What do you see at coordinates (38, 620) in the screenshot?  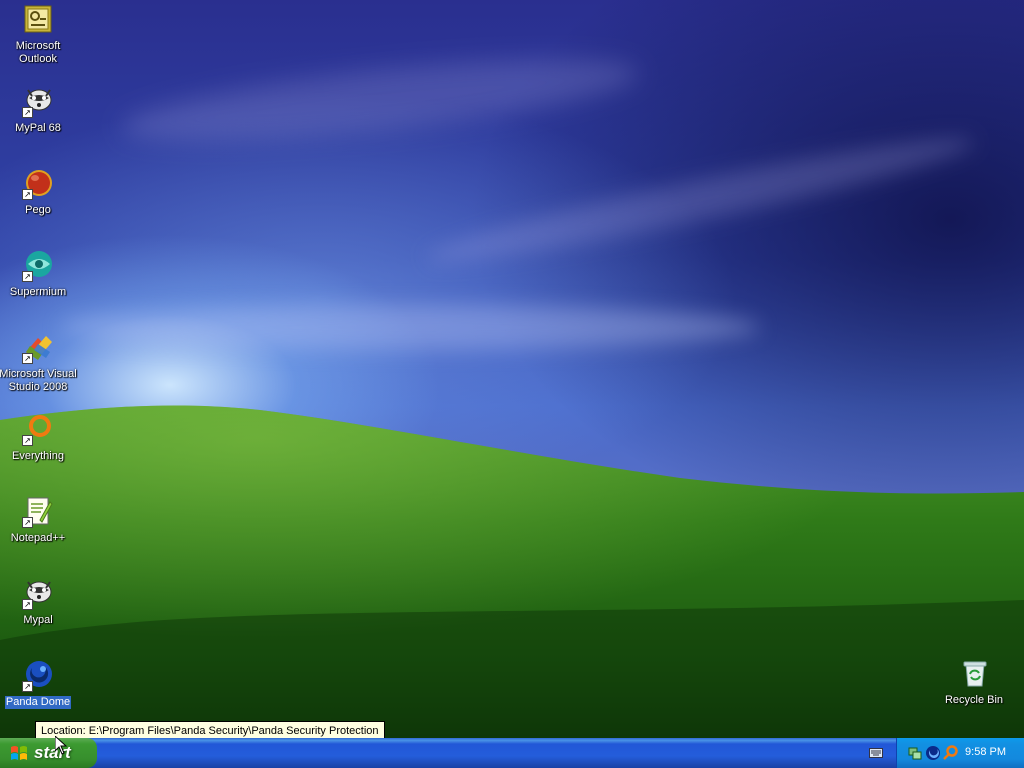 I see `desktop-icon-label: Mypal` at bounding box center [38, 620].